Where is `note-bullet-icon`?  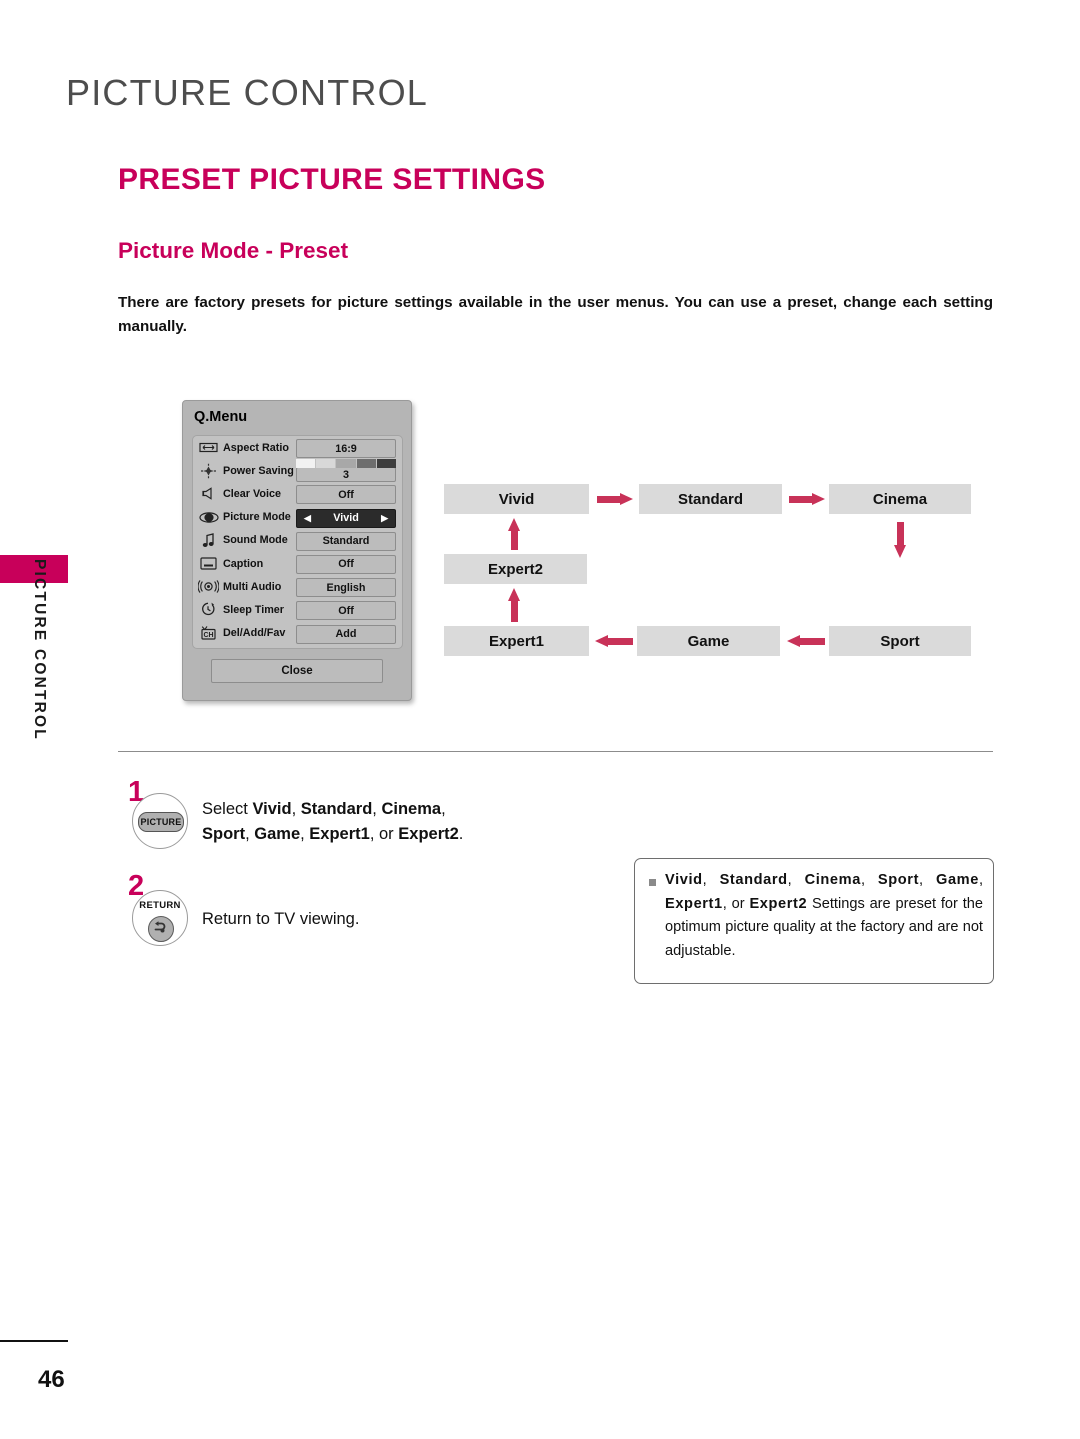
note-bullet-icon is located at coordinates (652, 882).